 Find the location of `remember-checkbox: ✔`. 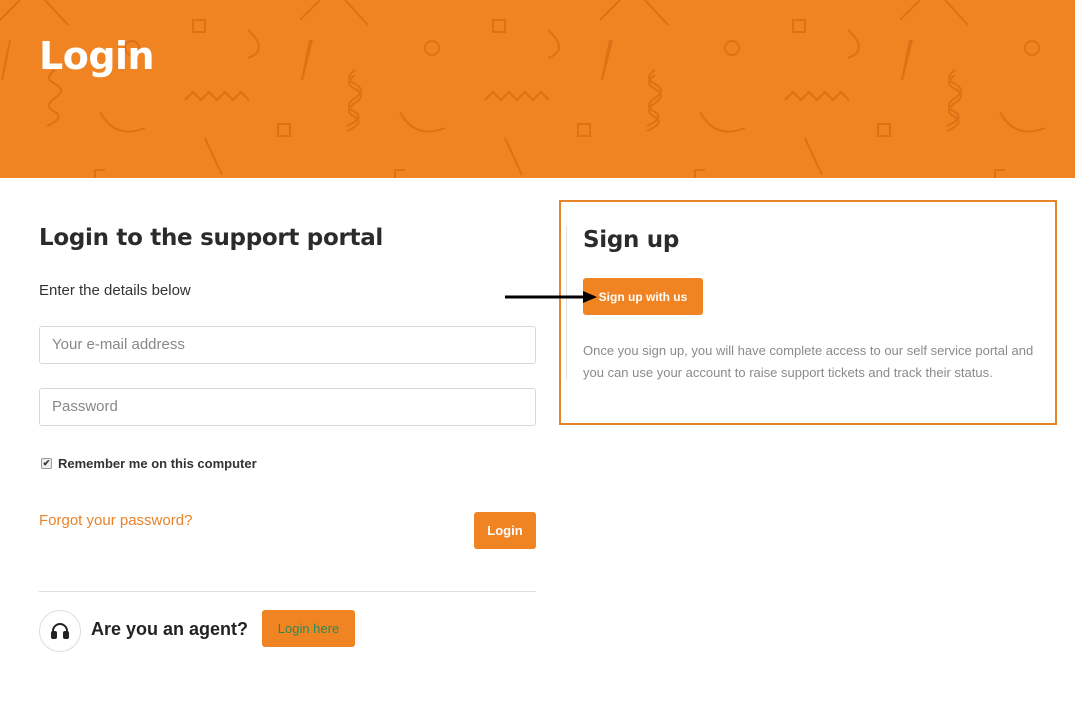

remember-checkbox: ✔ is located at coordinates (46, 463).